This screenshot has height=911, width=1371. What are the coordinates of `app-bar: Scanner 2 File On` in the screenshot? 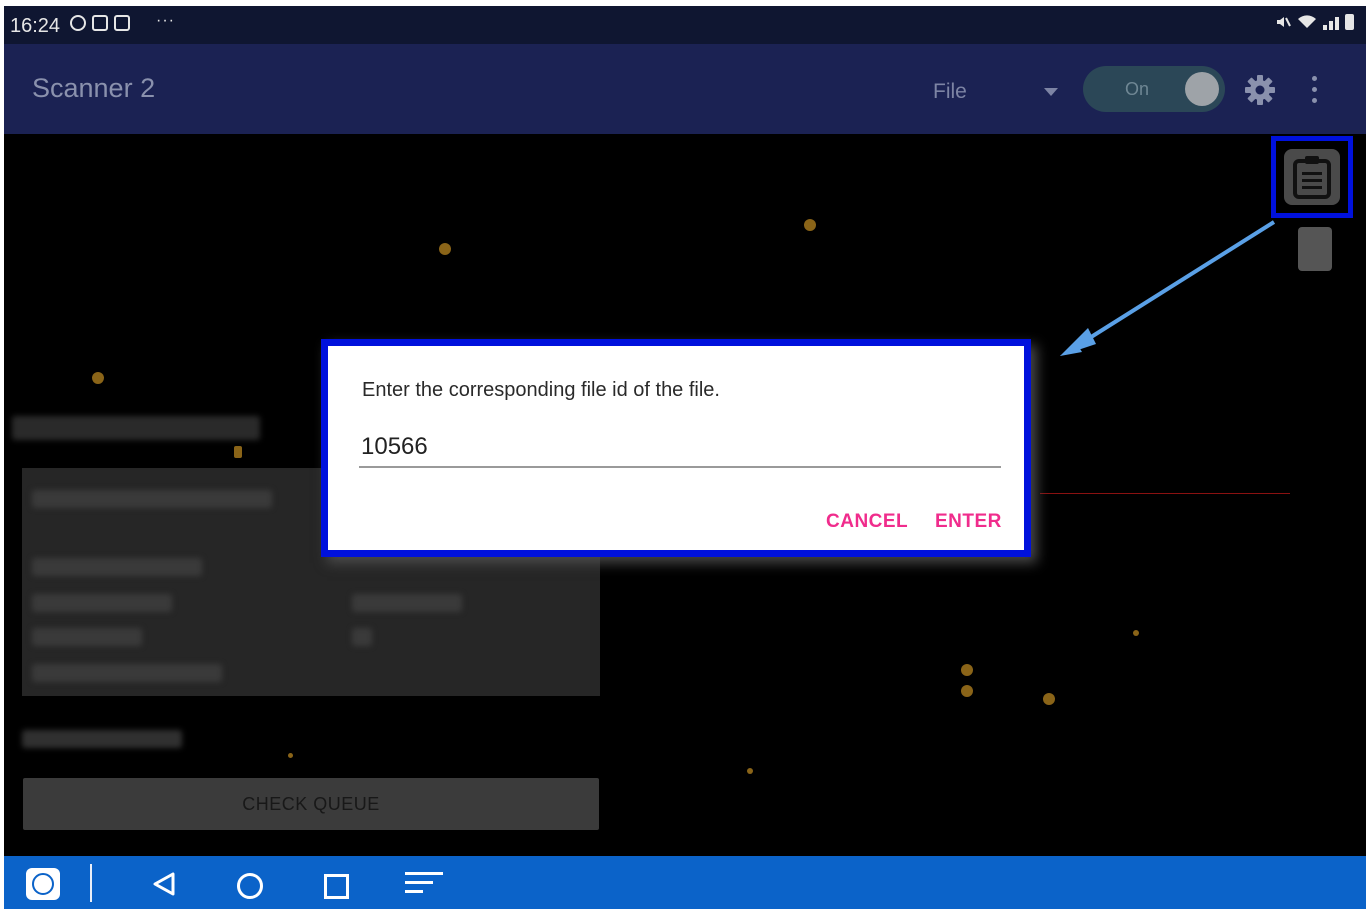 It's located at (685, 89).